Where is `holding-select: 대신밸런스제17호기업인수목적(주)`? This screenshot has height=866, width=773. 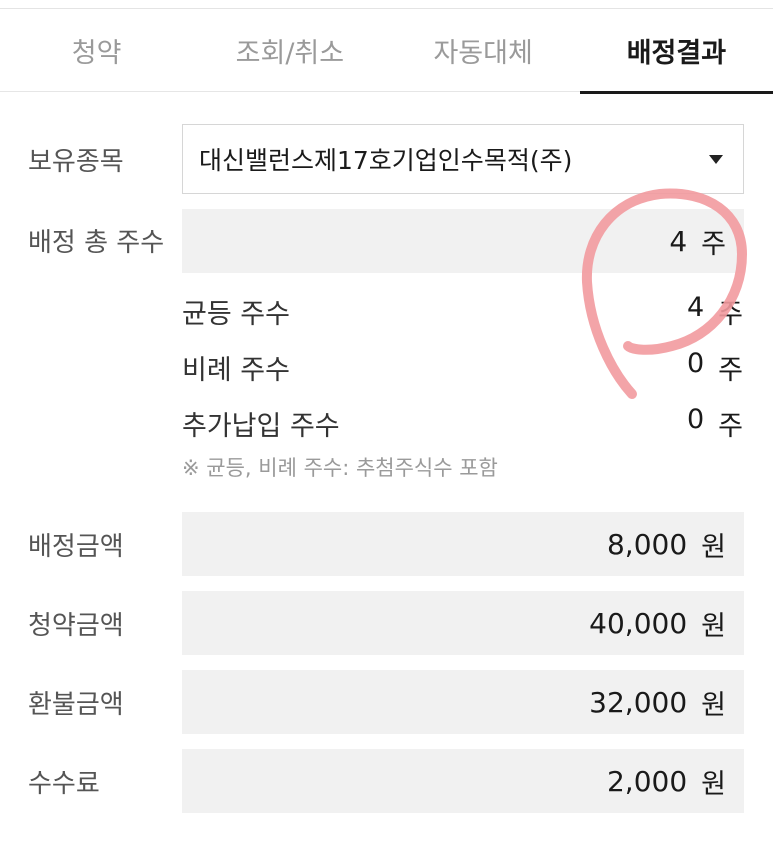 holding-select: 대신밸런스제17호기업인수목적(주) is located at coordinates (463, 159).